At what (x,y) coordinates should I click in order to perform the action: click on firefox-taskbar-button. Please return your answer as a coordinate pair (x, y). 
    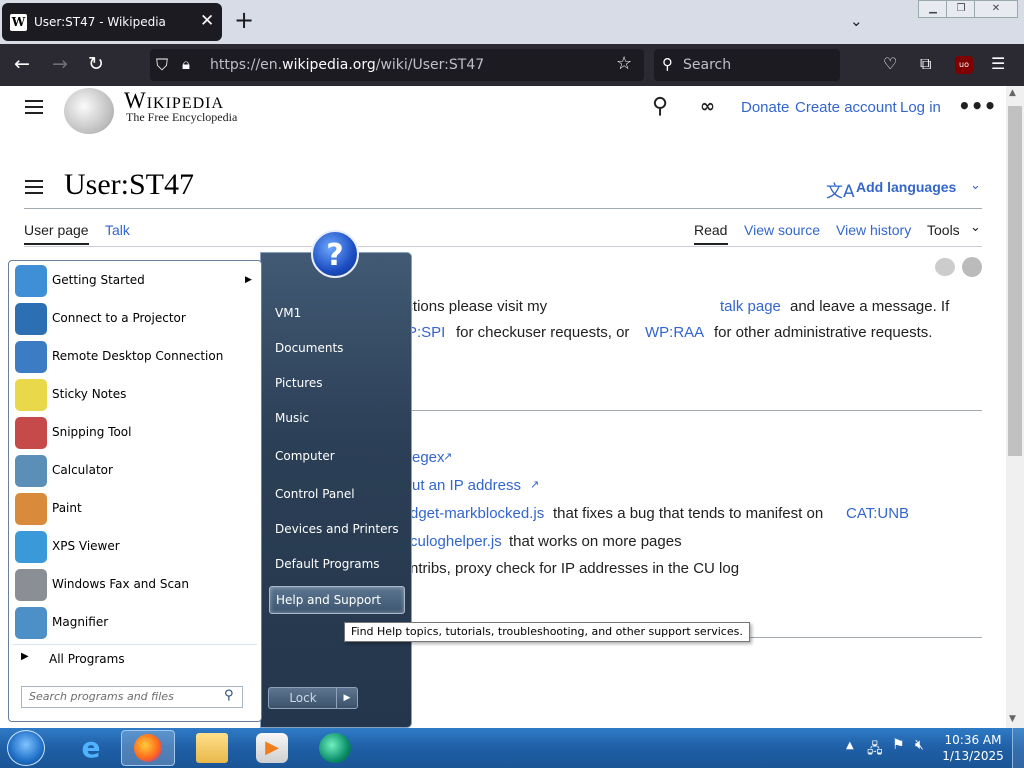
    Looking at the image, I should click on (148, 748).